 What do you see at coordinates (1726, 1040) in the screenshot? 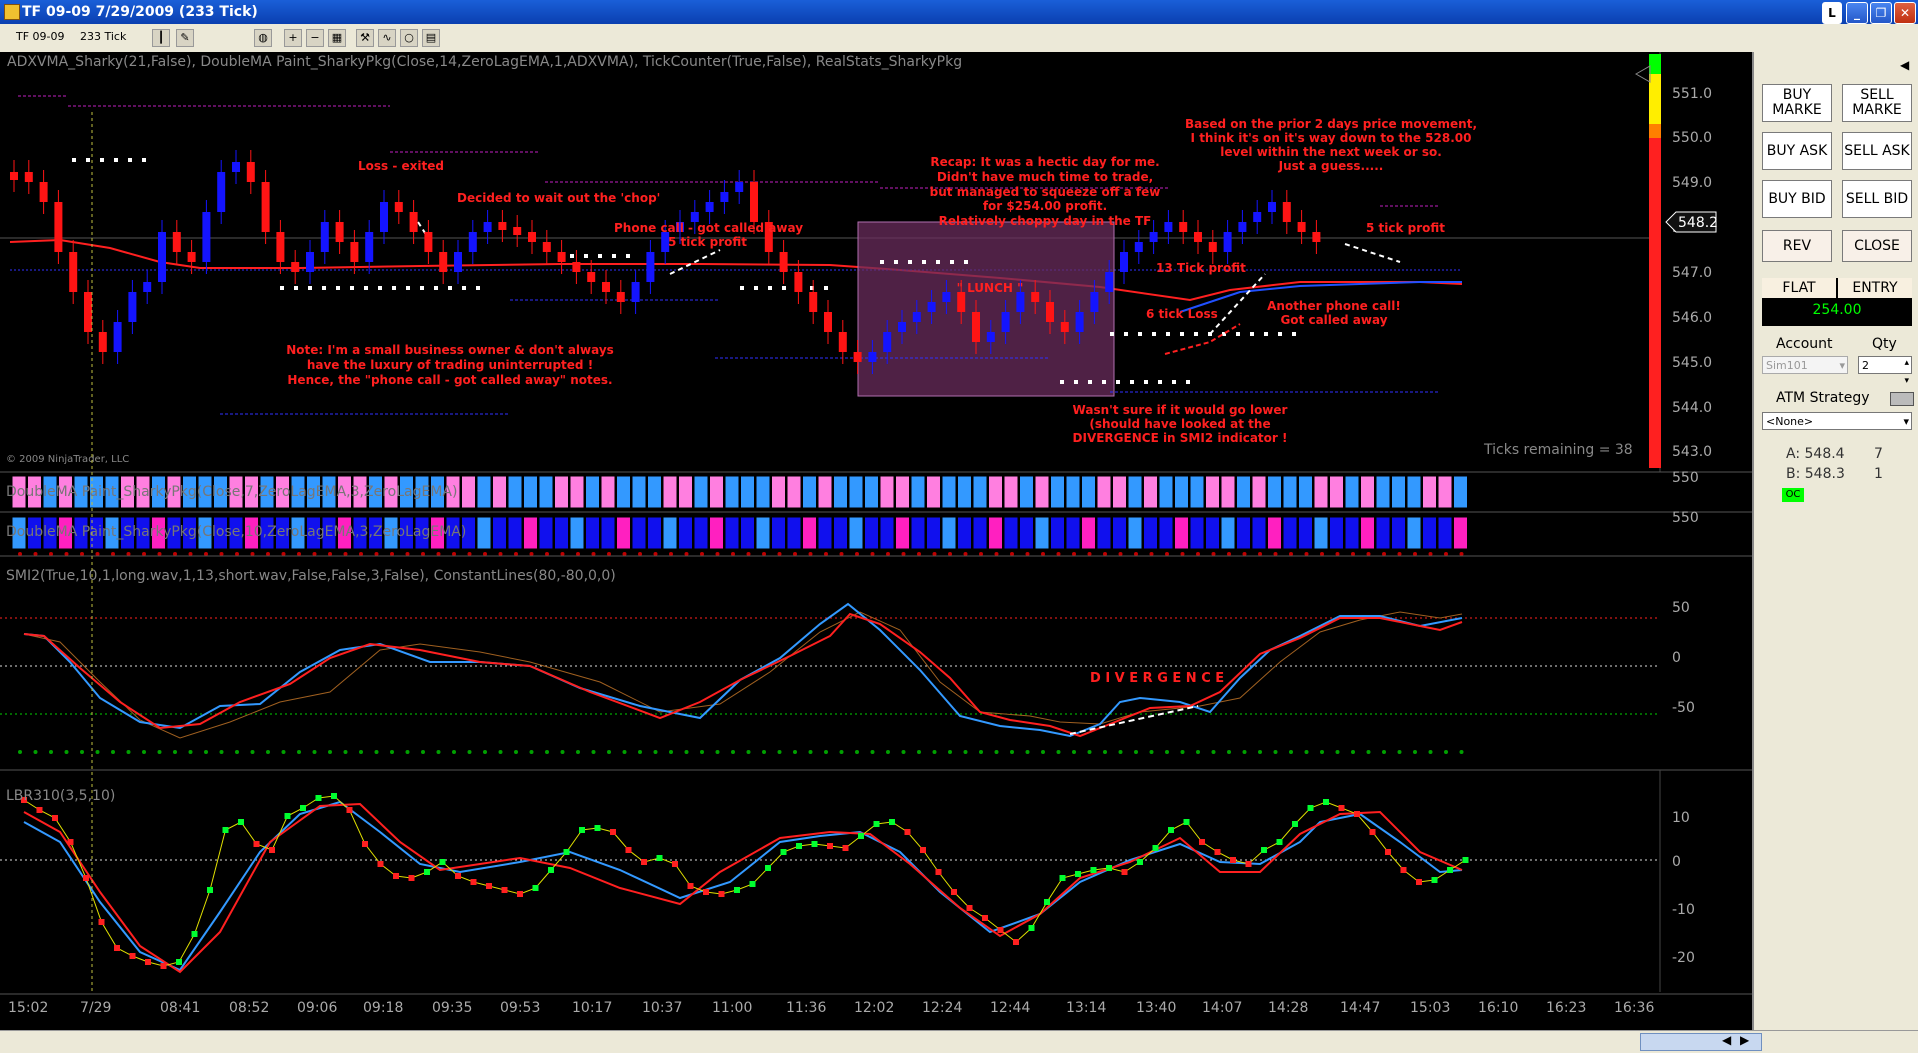
I see `scroll-left-icon: ◀` at bounding box center [1726, 1040].